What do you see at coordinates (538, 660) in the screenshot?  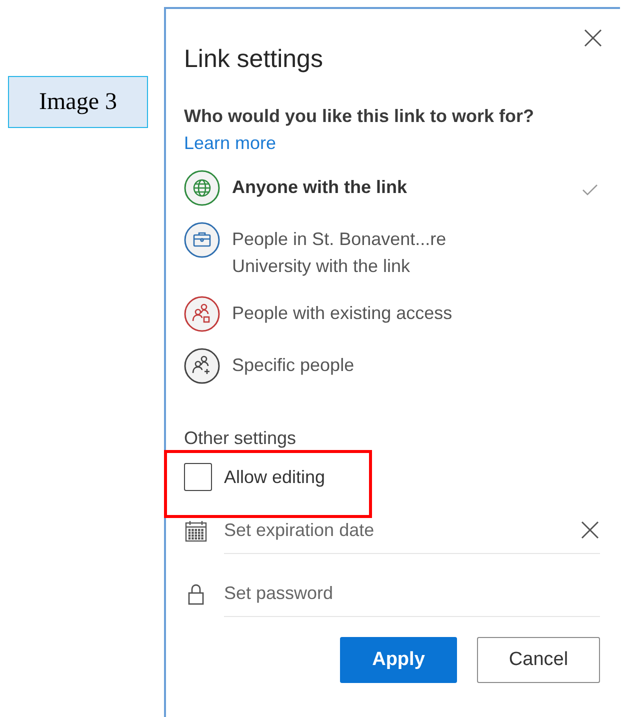 I see `cancel-button: Cancel` at bounding box center [538, 660].